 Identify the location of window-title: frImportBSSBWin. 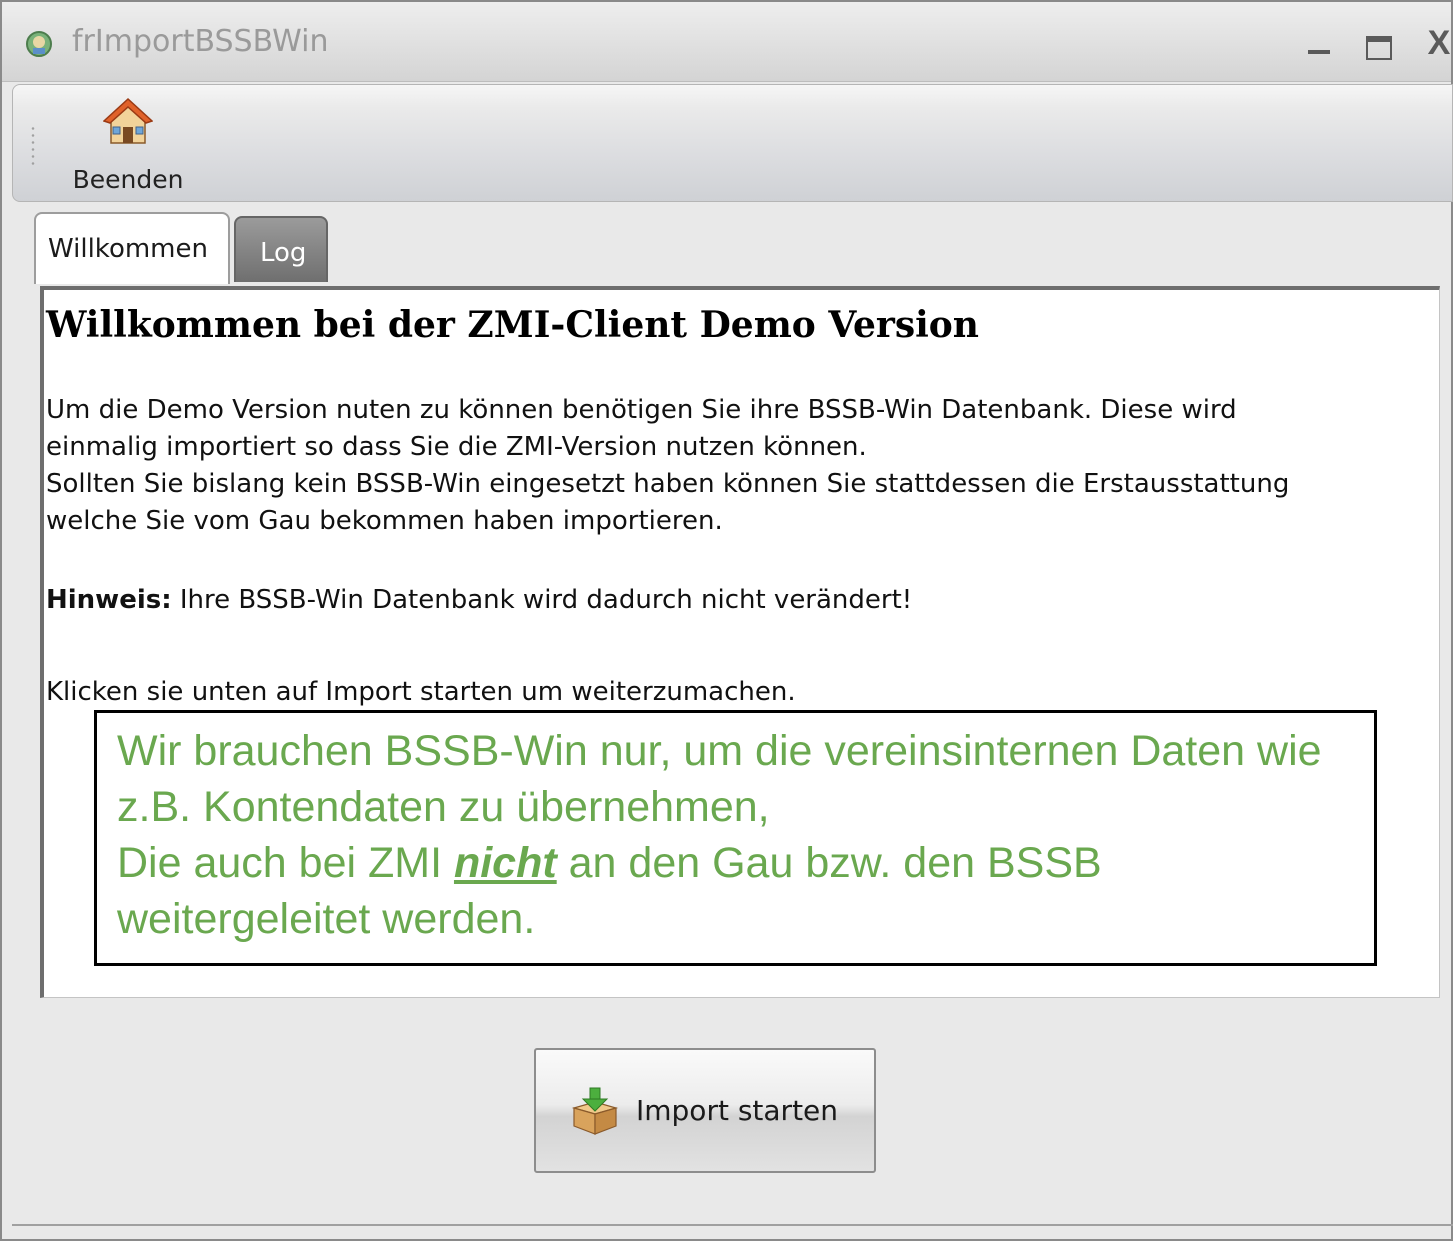
(200, 41).